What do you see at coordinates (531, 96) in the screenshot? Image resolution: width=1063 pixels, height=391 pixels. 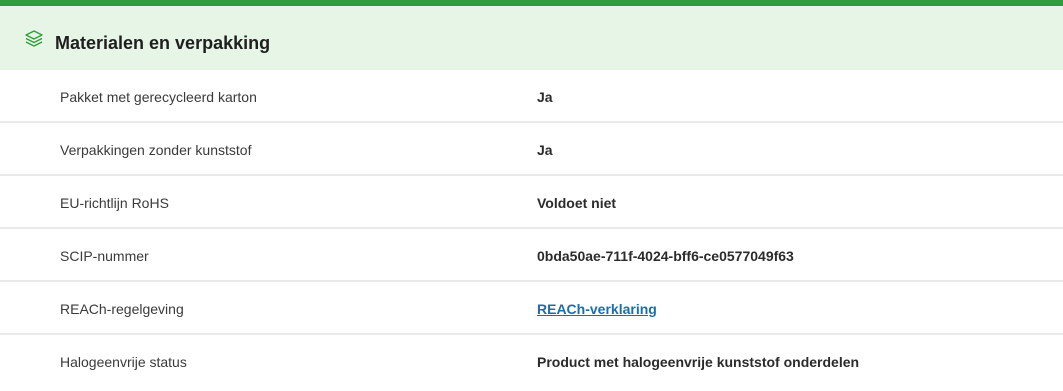 I see `spec-row-recycled-carton: Pakket met gerecycleerd karton Ja` at bounding box center [531, 96].